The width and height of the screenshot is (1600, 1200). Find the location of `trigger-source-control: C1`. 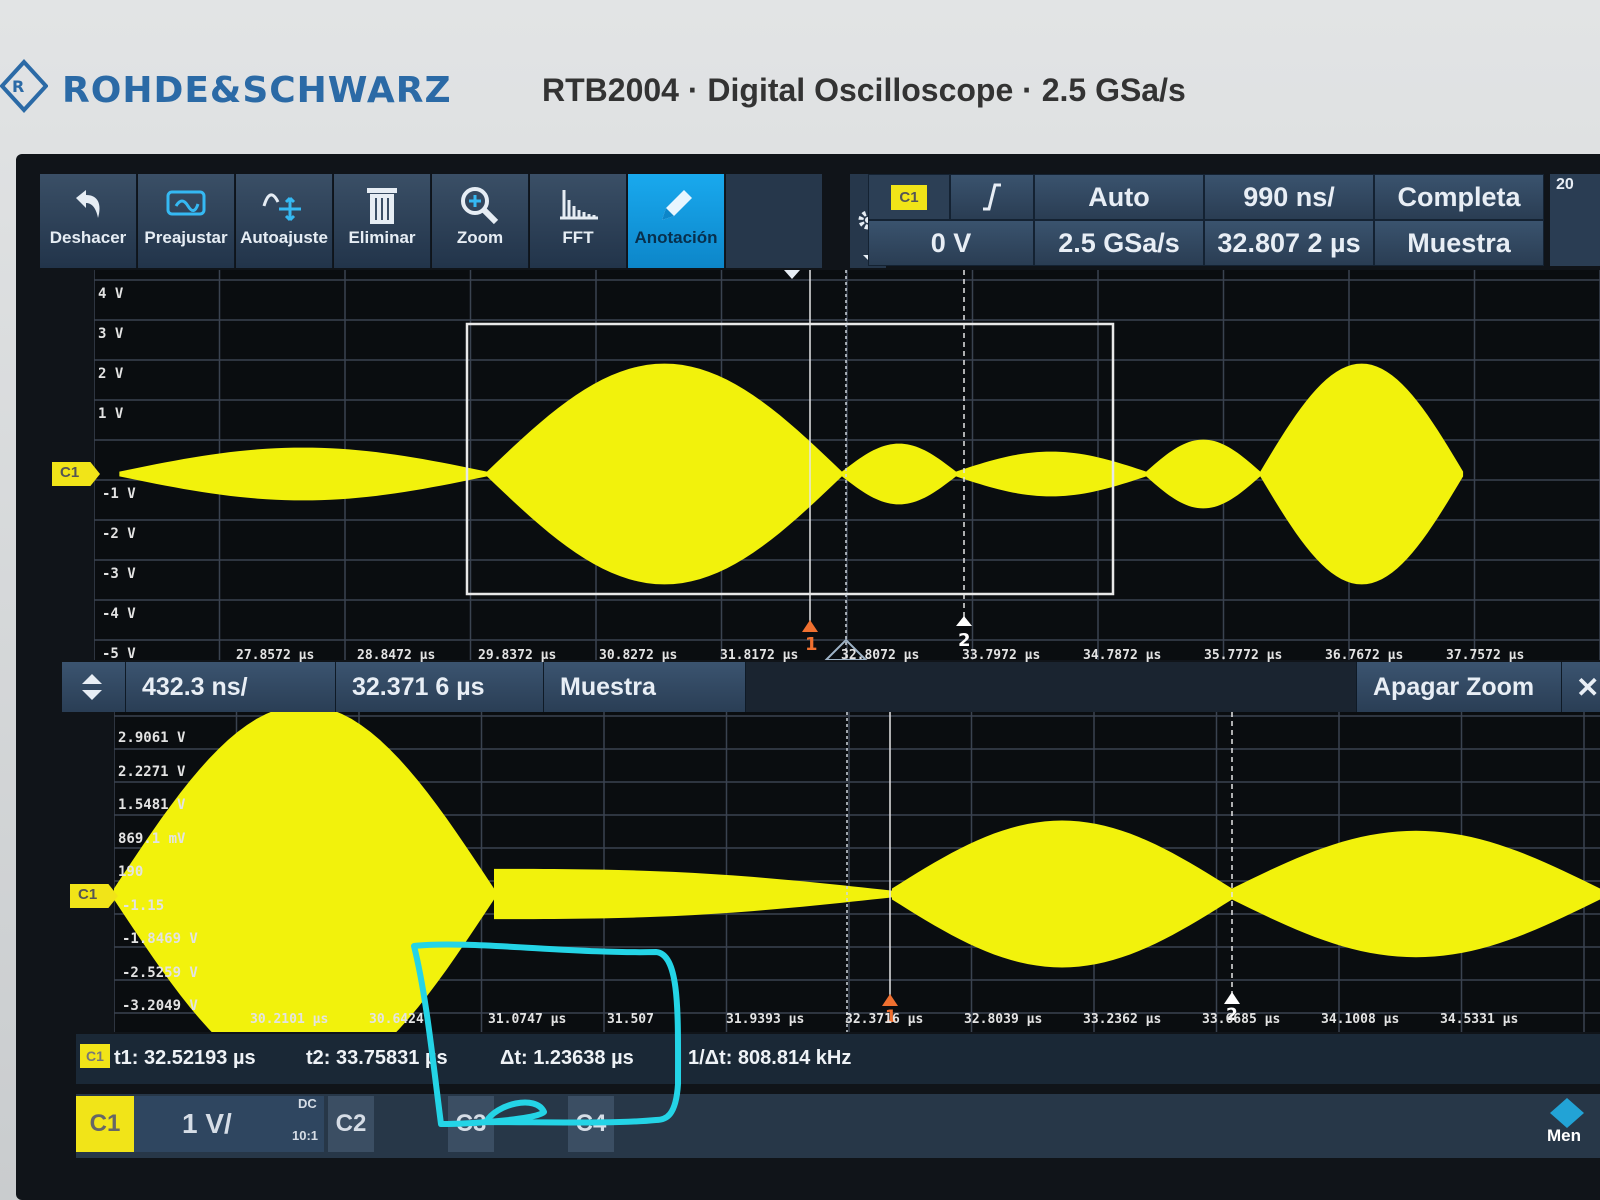

trigger-source-control: C1 is located at coordinates (909, 197).